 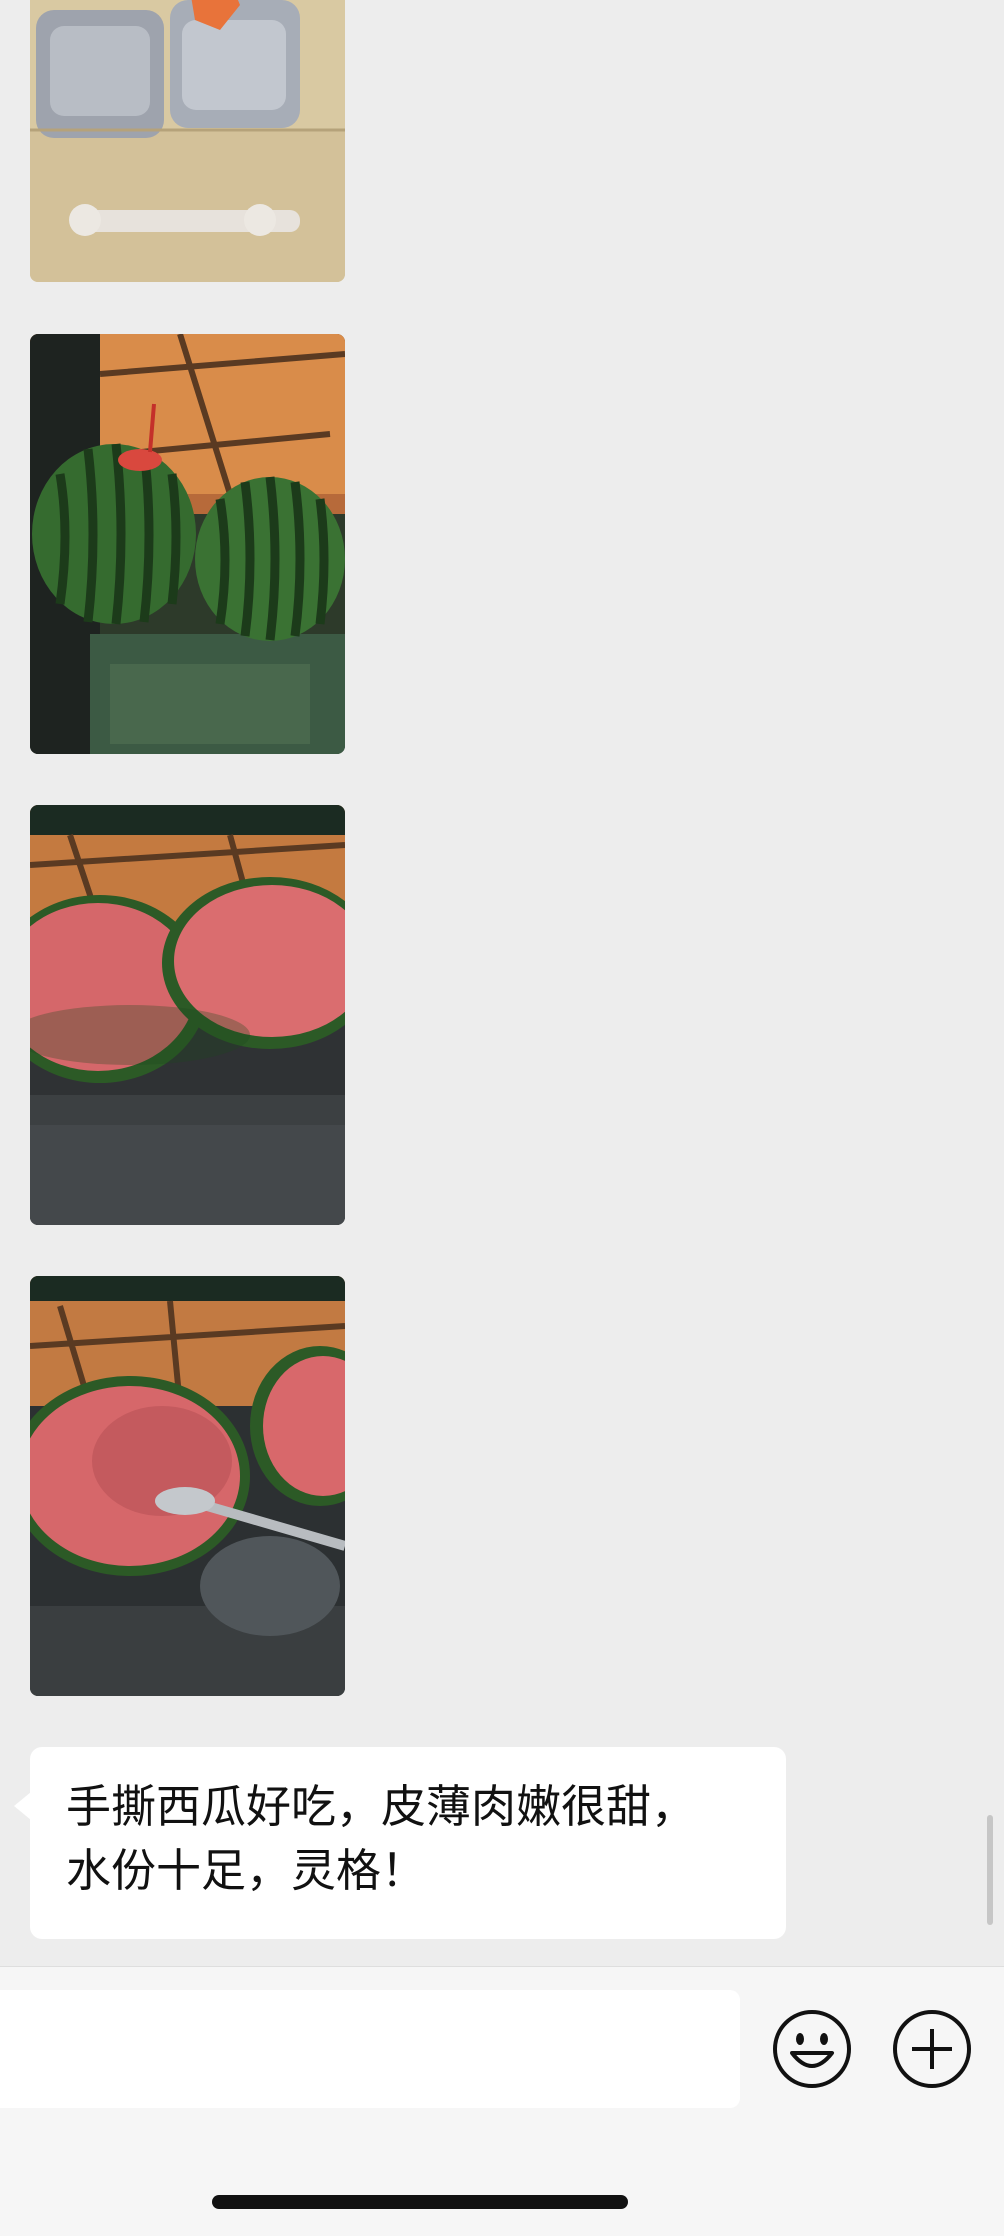 What do you see at coordinates (990, 1870) in the screenshot?
I see `scrollbar` at bounding box center [990, 1870].